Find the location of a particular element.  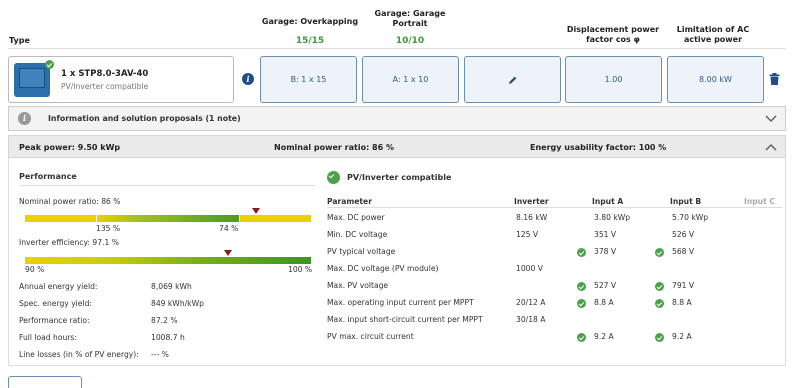

compat-row-inverter: 125 V is located at coordinates (527, 234).